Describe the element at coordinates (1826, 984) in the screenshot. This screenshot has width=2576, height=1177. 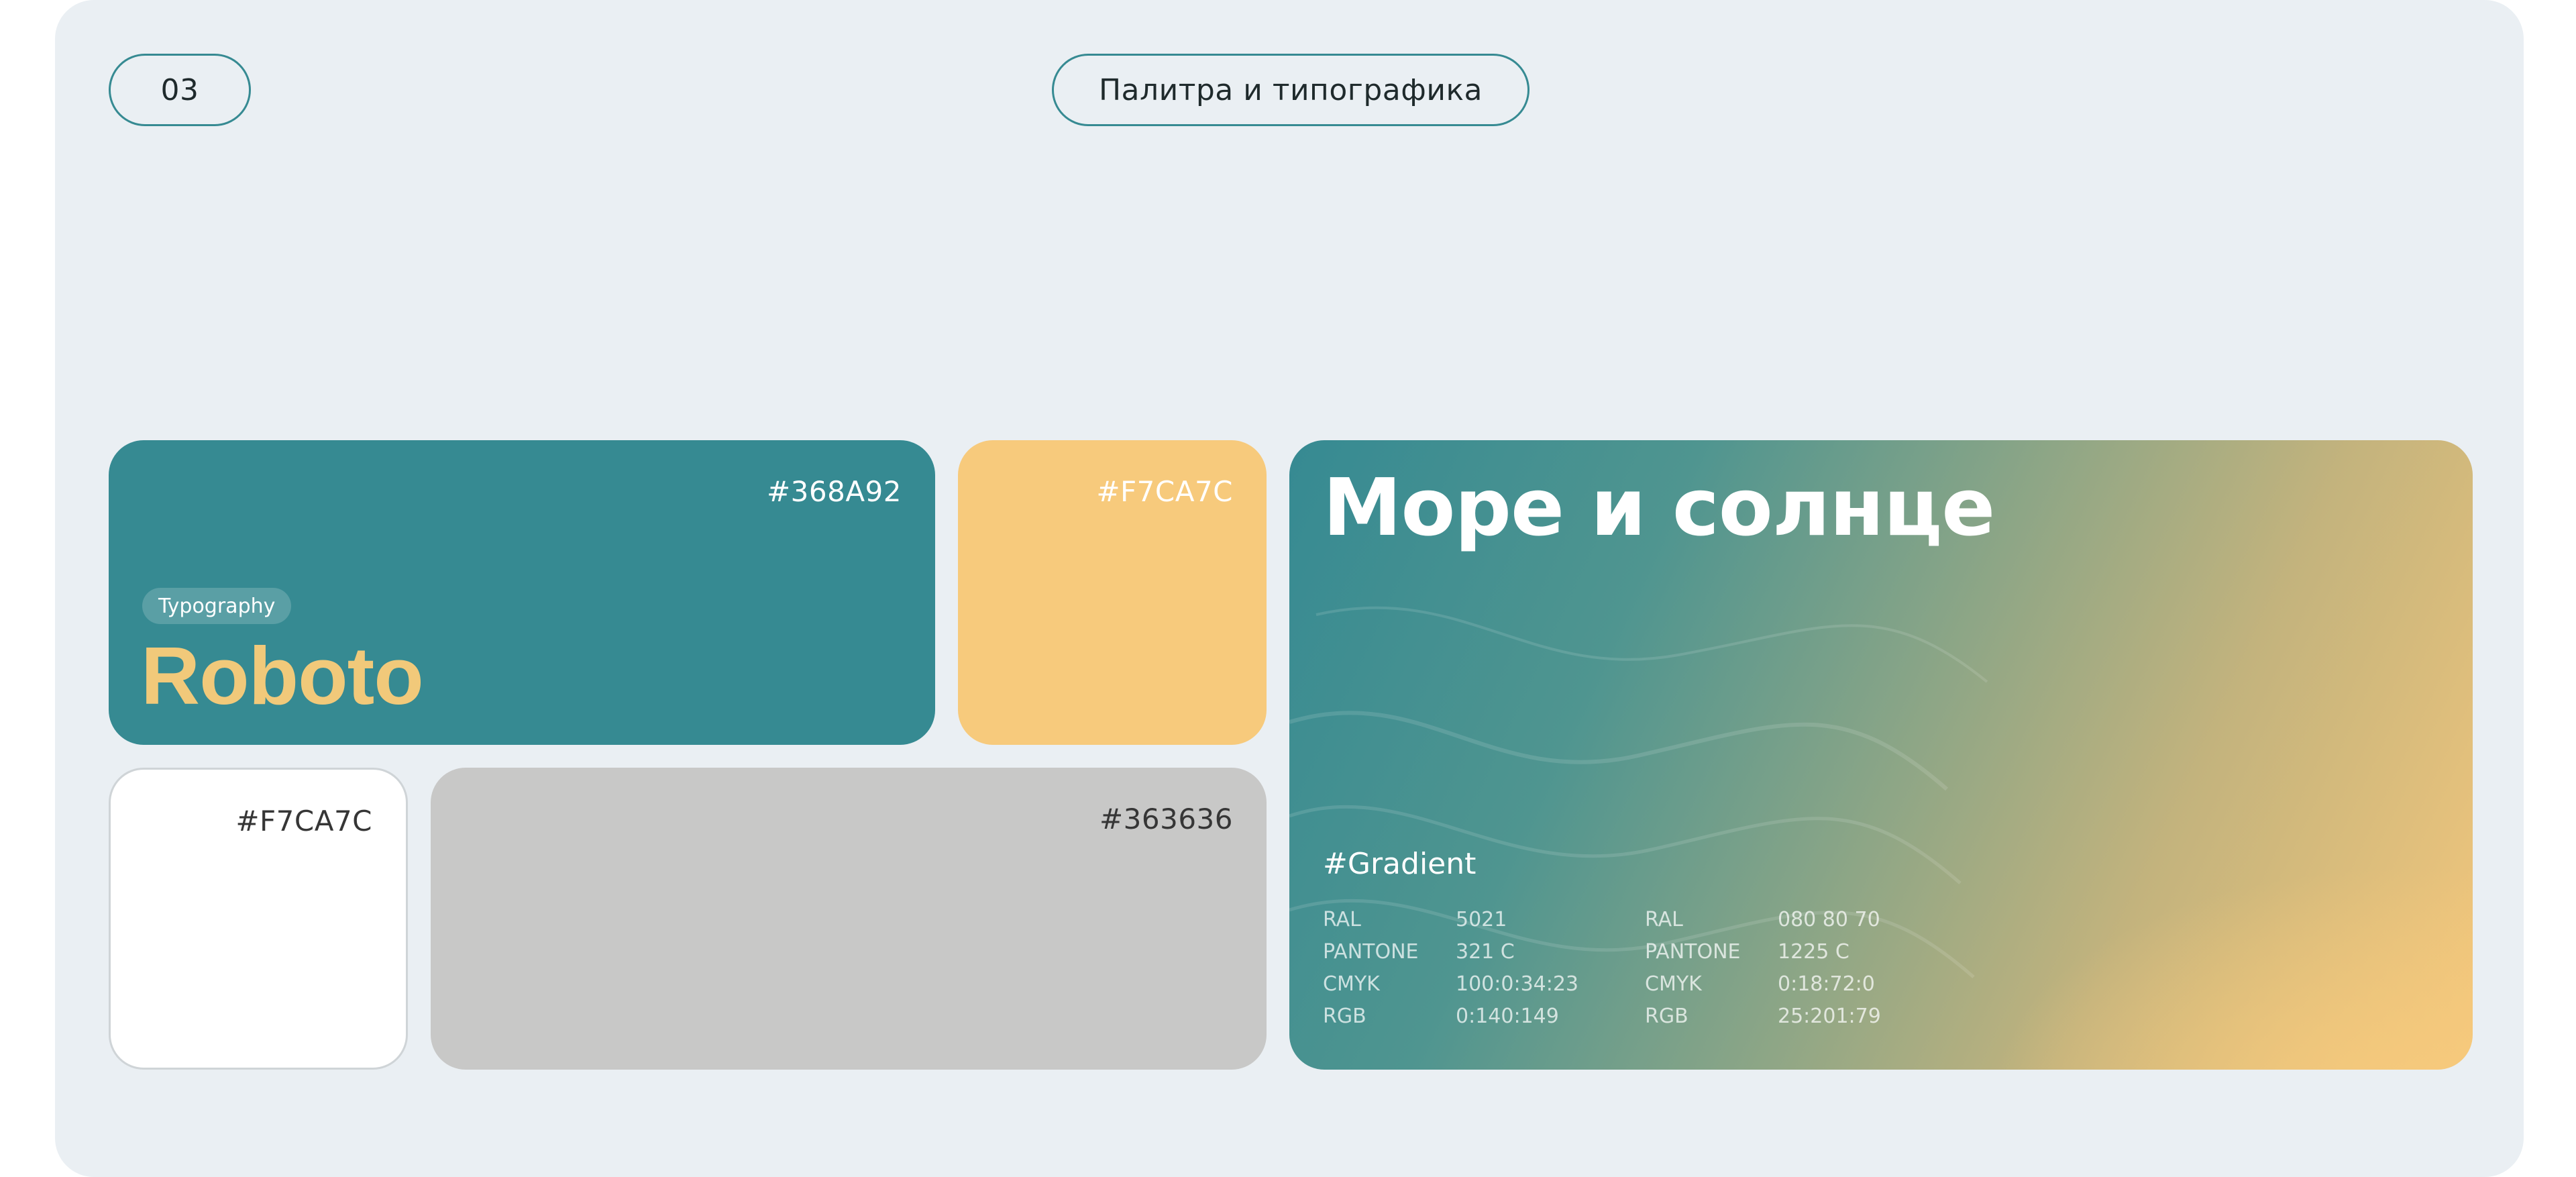
I see `spec-value: 0:18:72:0` at that location.